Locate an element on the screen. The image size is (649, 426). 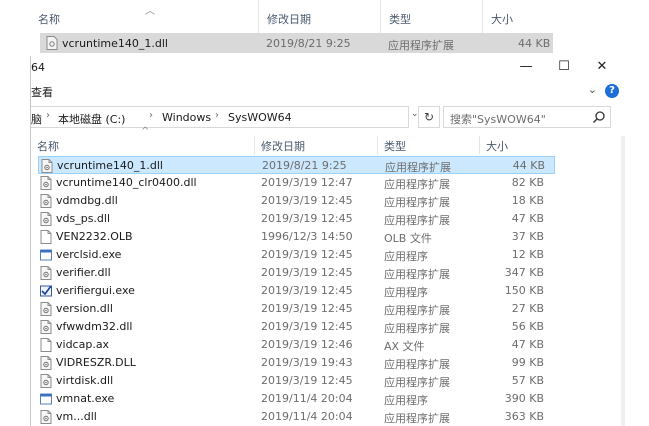
file-size: 57 KB is located at coordinates (527, 380).